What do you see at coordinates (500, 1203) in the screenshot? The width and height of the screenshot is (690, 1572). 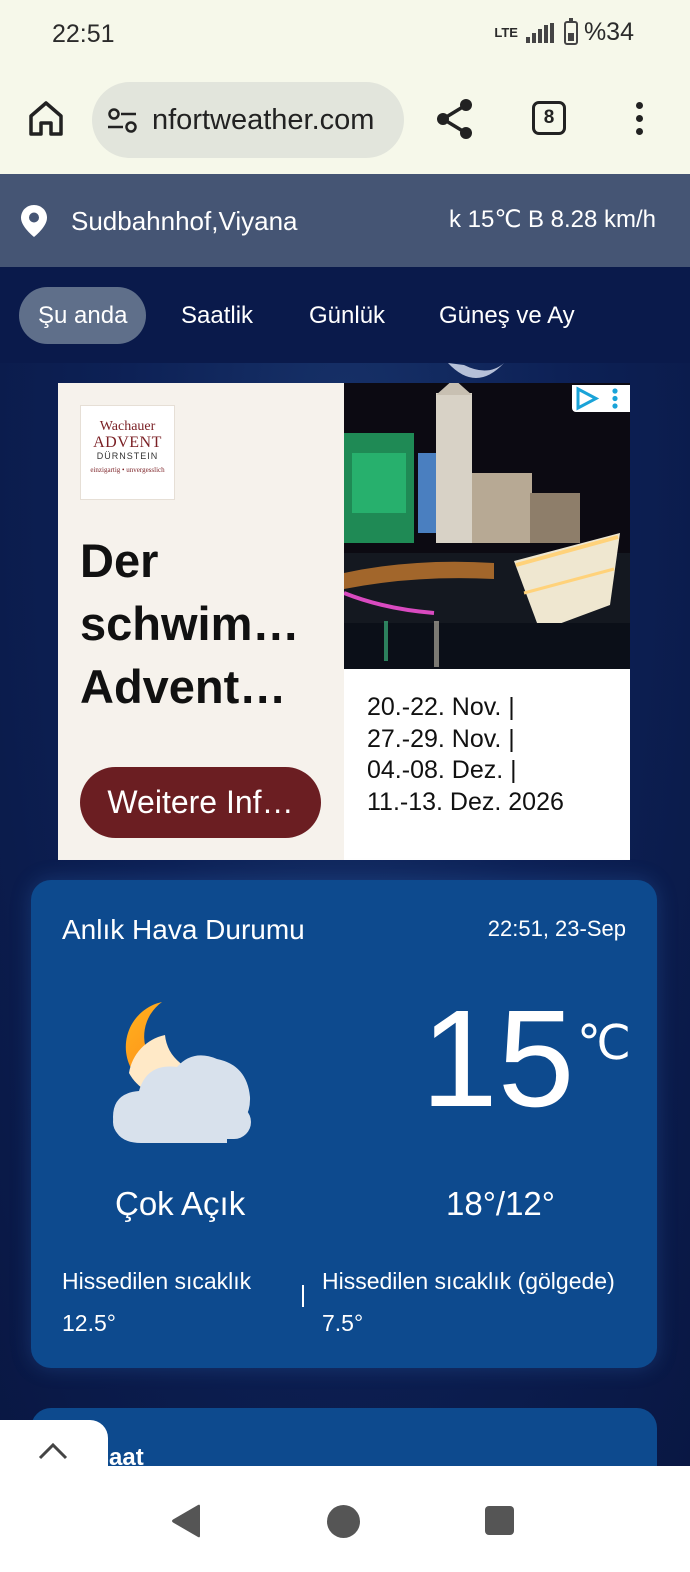 I see `high-low-temperature: 18°/12°` at bounding box center [500, 1203].